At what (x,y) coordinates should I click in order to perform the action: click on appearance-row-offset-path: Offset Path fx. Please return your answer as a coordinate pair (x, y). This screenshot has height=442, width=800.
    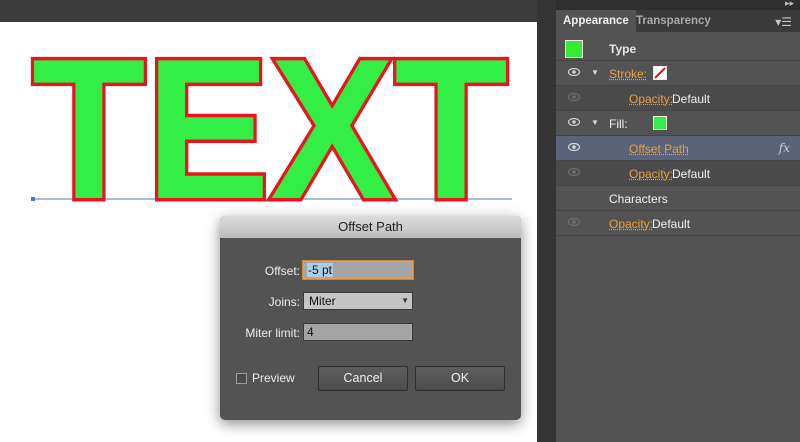
    Looking at the image, I should click on (678, 148).